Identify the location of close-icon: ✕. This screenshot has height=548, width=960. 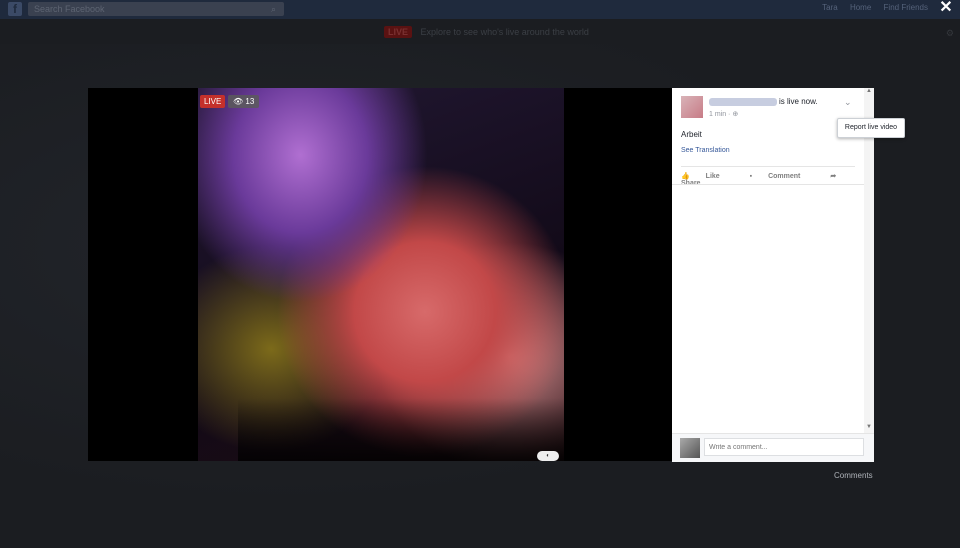
(946, 9).